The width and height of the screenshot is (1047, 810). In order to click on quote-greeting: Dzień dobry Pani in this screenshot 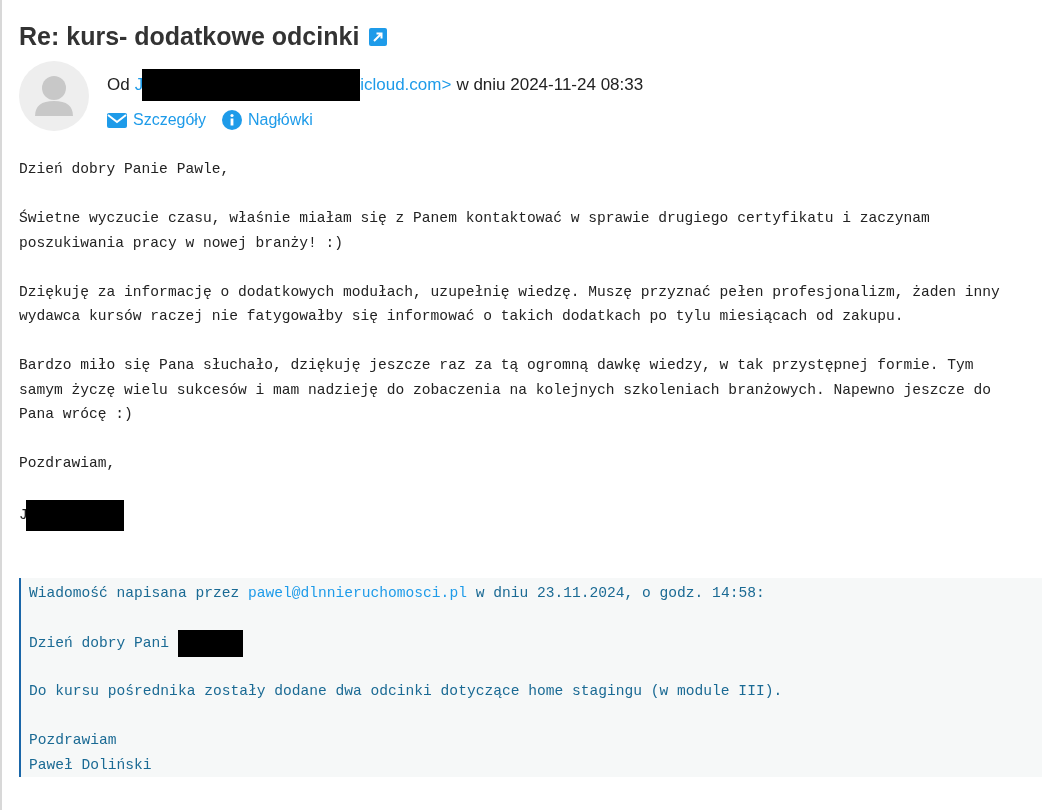, I will do `click(99, 644)`.